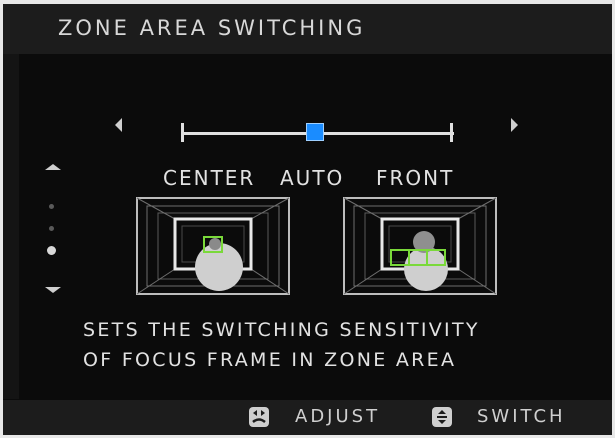 The width and height of the screenshot is (615, 438). I want to click on triangle-left-icon, so click(118, 125).